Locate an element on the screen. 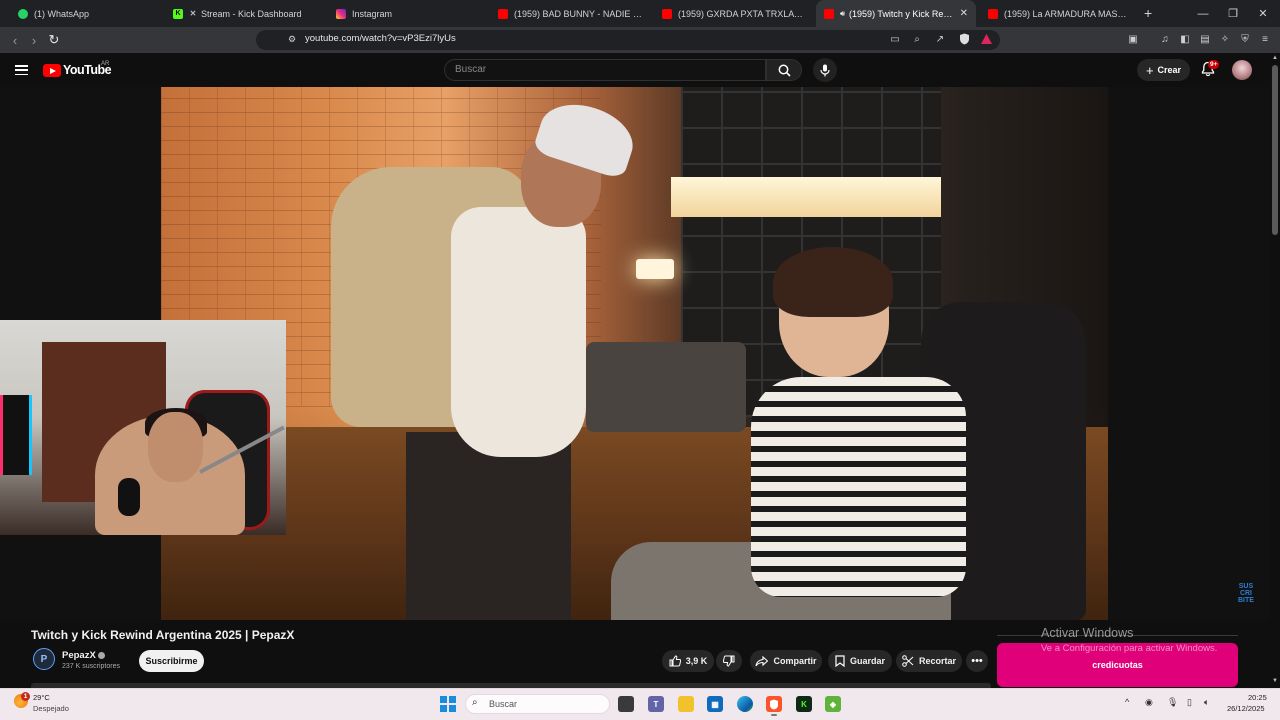 Image resolution: width=1280 pixels, height=720 pixels. clip-button: Recortar is located at coordinates (929, 661).